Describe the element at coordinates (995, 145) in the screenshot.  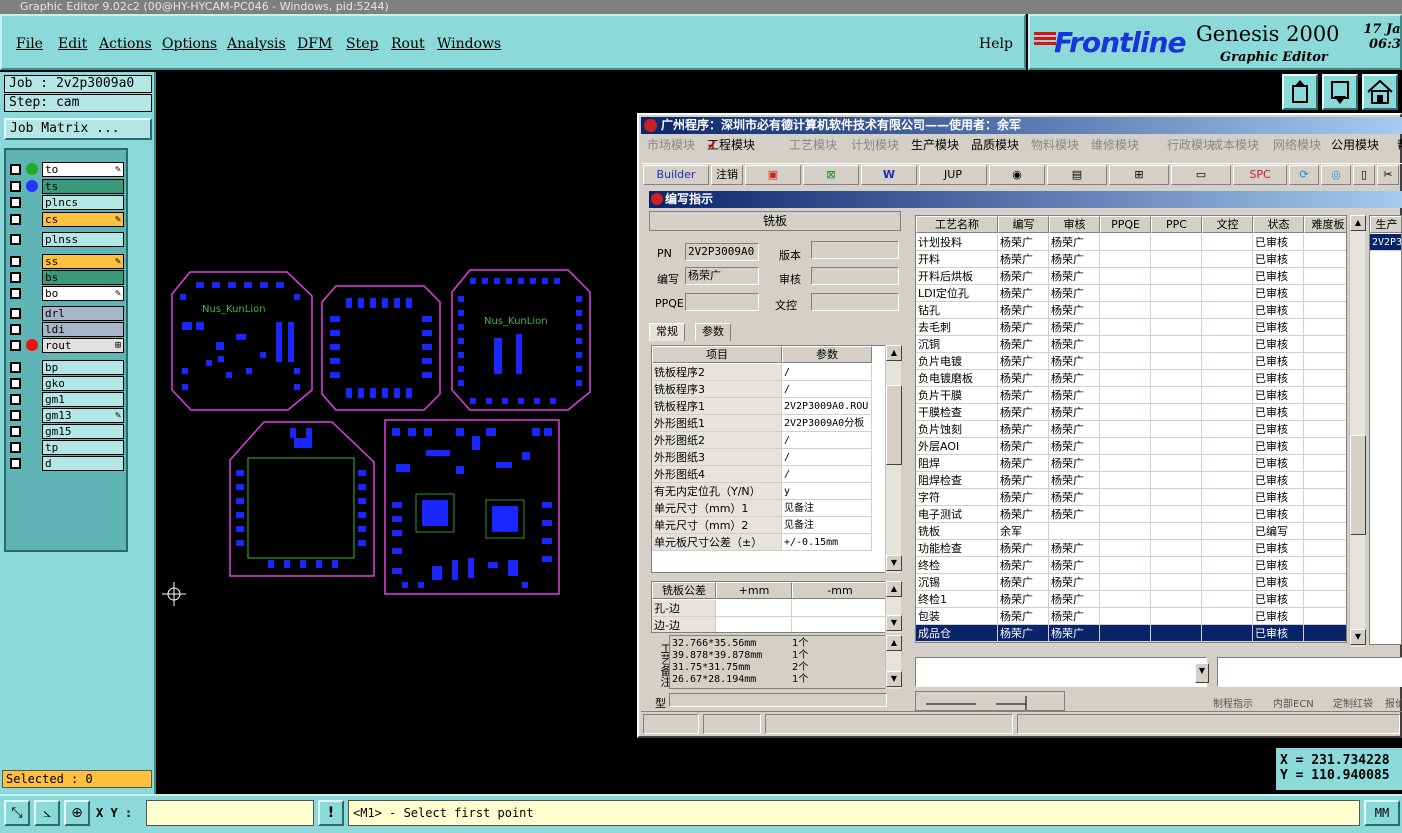
I see `module-tab: 品质模块` at that location.